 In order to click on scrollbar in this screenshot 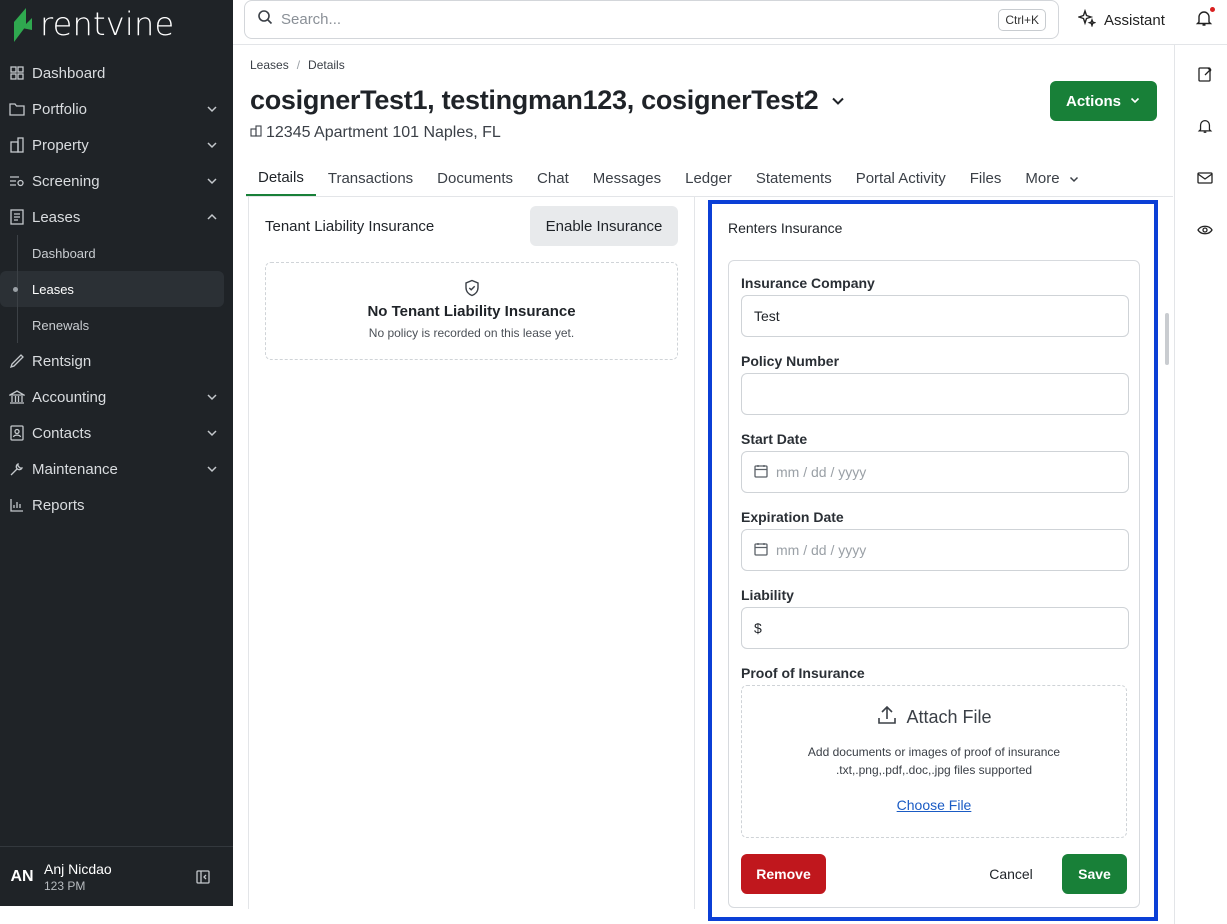, I will do `click(1167, 339)`.